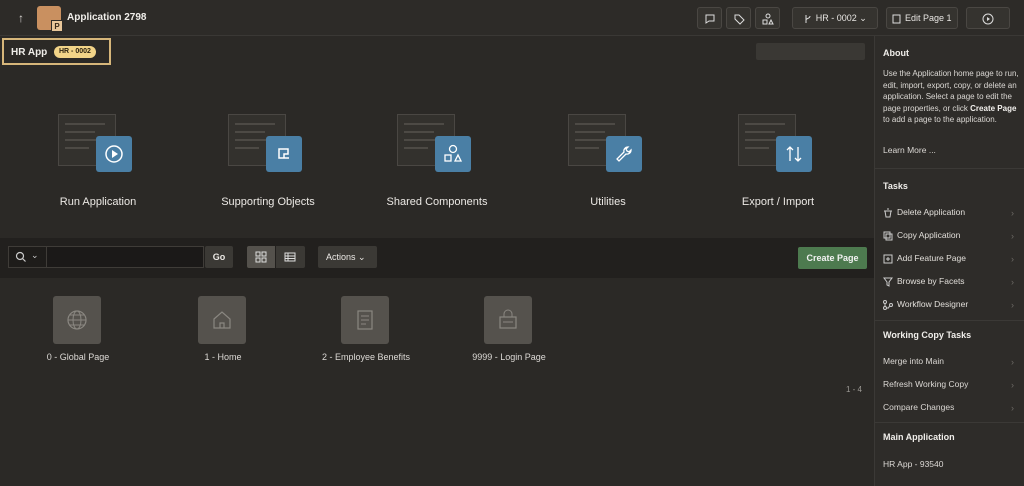 Image resolution: width=1024 pixels, height=486 pixels. What do you see at coordinates (75, 52) in the screenshot?
I see `working-copy-badge: HR - 0002` at bounding box center [75, 52].